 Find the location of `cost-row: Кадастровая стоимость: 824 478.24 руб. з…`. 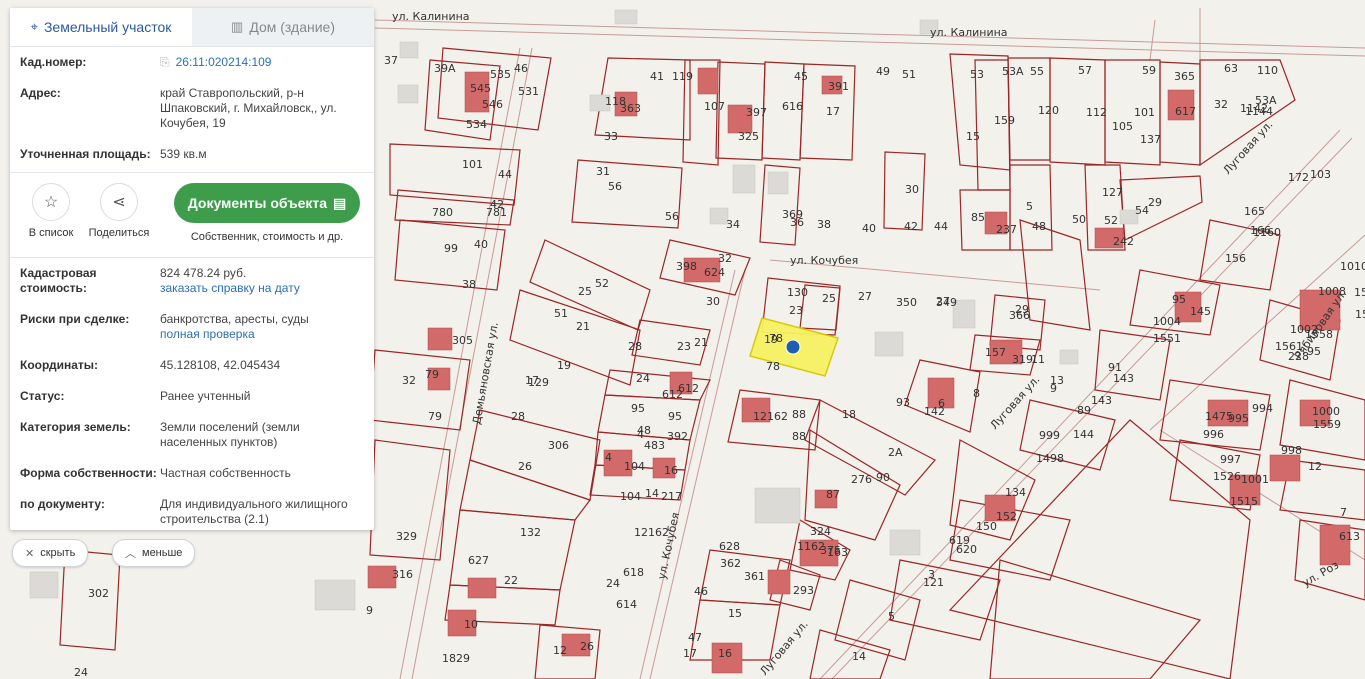

cost-row: Кадастровая стоимость: 824 478.24 руб. з… is located at coordinates (192, 281).